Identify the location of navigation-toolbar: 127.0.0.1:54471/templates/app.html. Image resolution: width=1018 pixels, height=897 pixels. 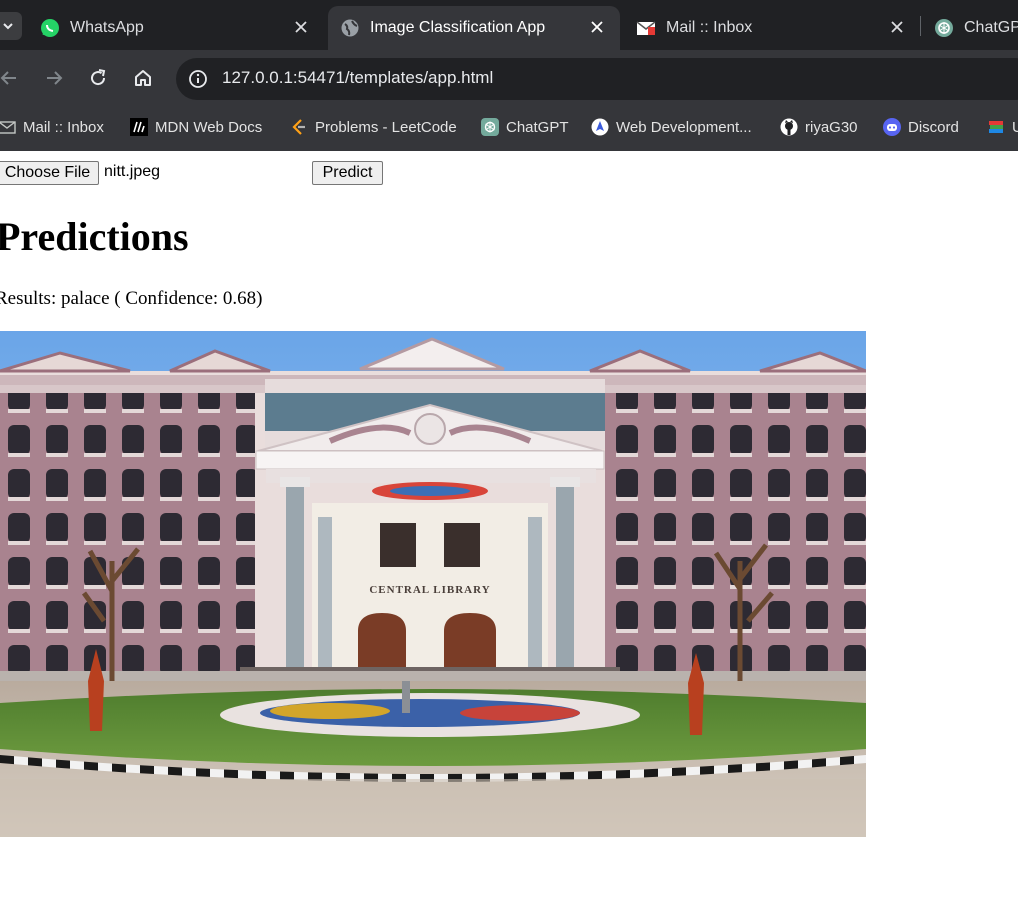
(509, 78).